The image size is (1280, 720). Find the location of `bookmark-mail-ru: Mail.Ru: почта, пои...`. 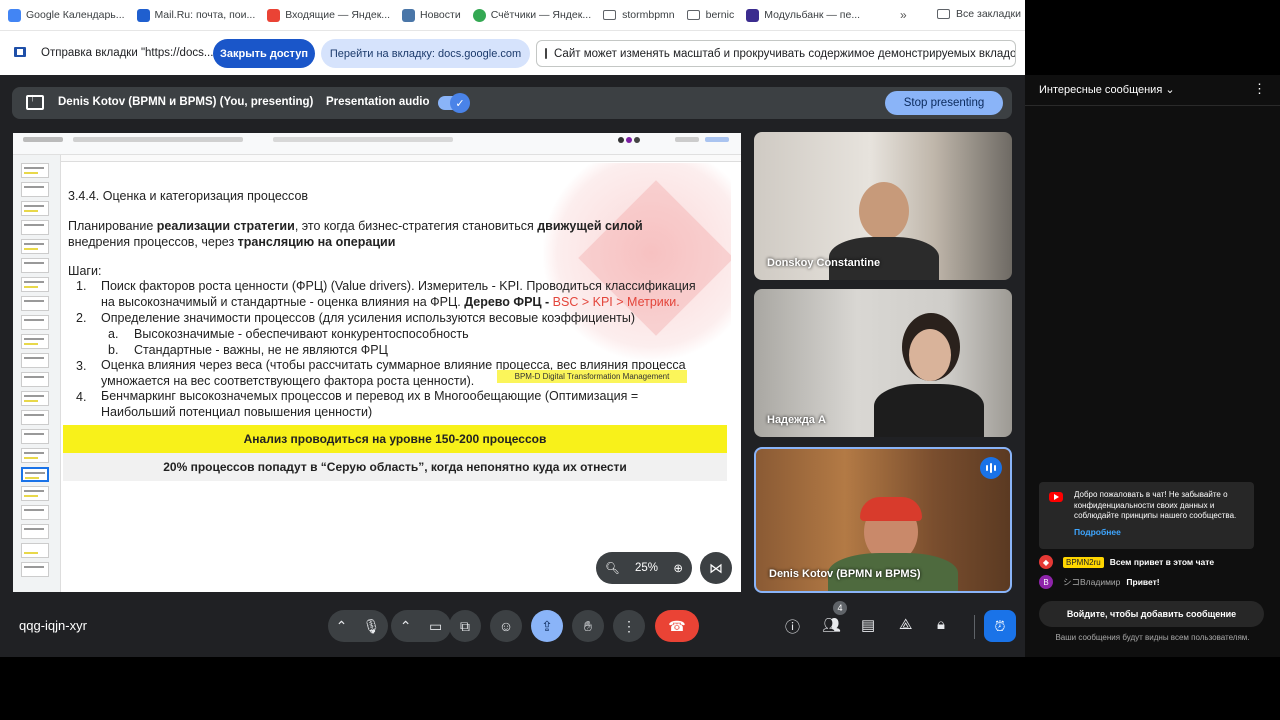

bookmark-mail-ru: Mail.Ru: почта, пои... is located at coordinates (195, 15).